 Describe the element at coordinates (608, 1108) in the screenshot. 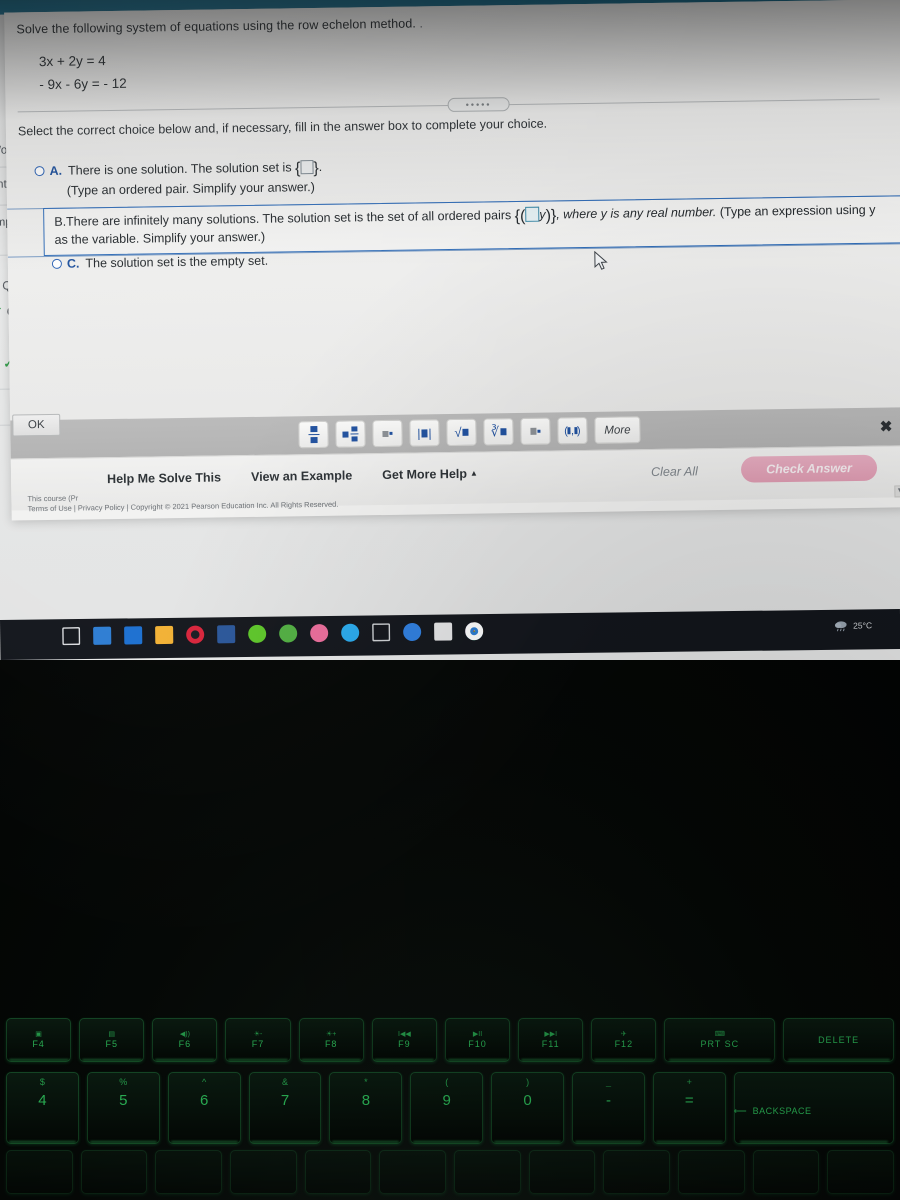

I see `key--: _ -` at that location.